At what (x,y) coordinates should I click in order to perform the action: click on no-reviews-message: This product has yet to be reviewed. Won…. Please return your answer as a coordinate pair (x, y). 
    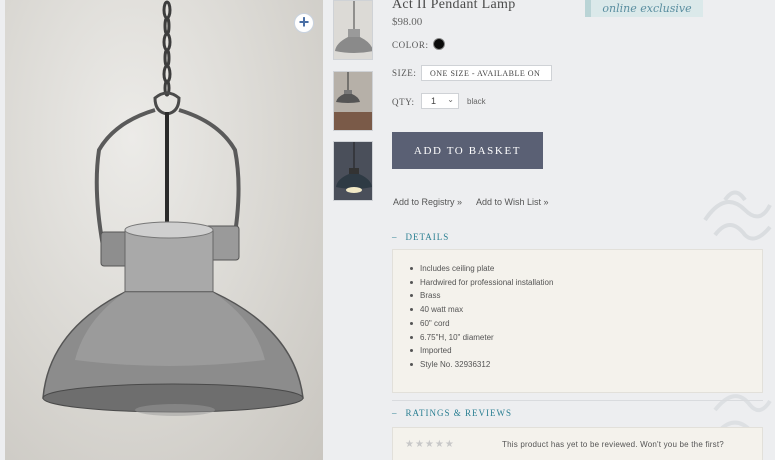
    Looking at the image, I should click on (613, 444).